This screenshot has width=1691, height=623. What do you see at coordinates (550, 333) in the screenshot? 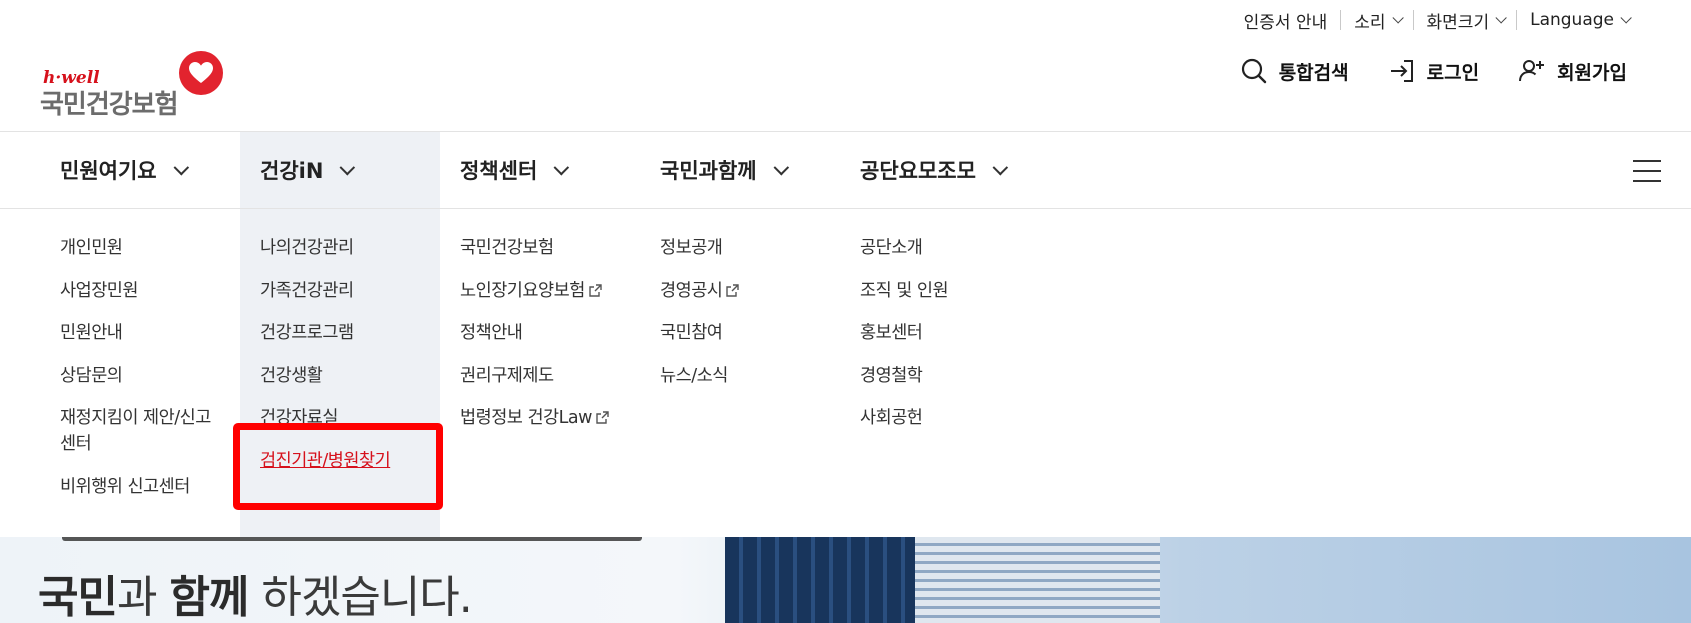
I see `dropdown-item: 정책안내` at bounding box center [550, 333].